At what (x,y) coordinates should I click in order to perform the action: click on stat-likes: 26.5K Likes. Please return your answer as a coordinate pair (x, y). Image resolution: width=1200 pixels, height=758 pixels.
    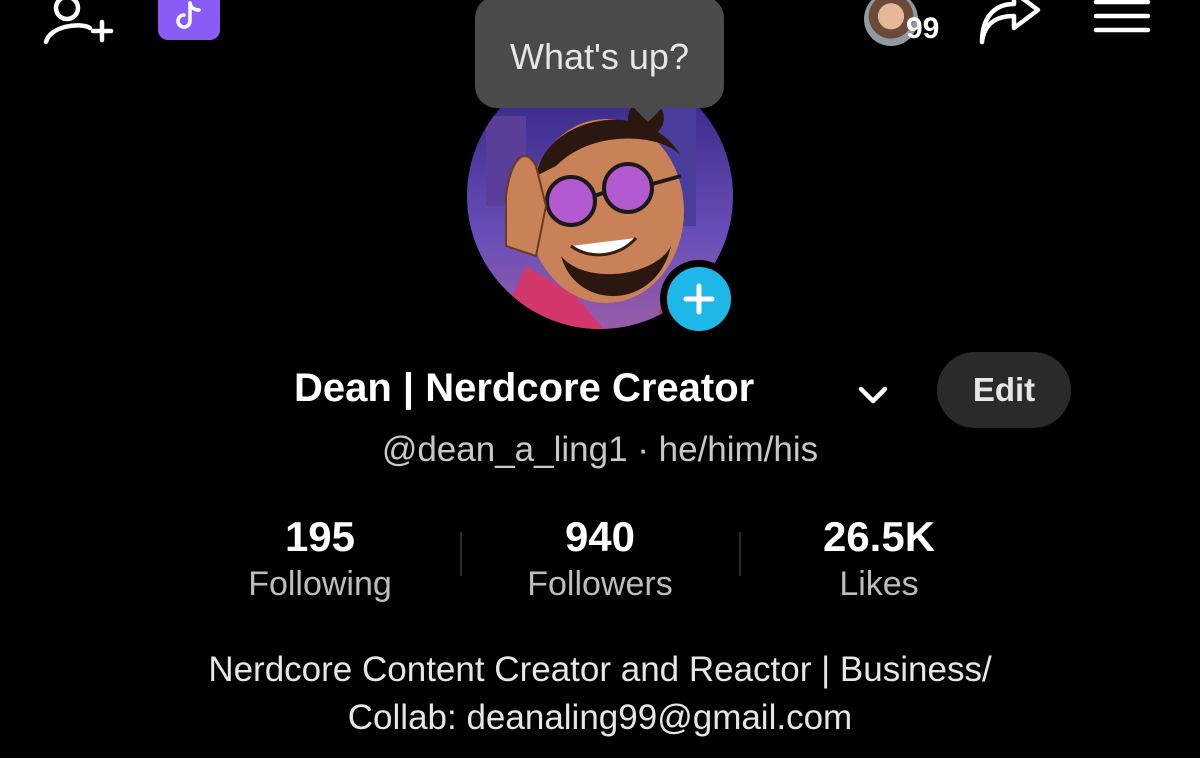
    Looking at the image, I should click on (879, 559).